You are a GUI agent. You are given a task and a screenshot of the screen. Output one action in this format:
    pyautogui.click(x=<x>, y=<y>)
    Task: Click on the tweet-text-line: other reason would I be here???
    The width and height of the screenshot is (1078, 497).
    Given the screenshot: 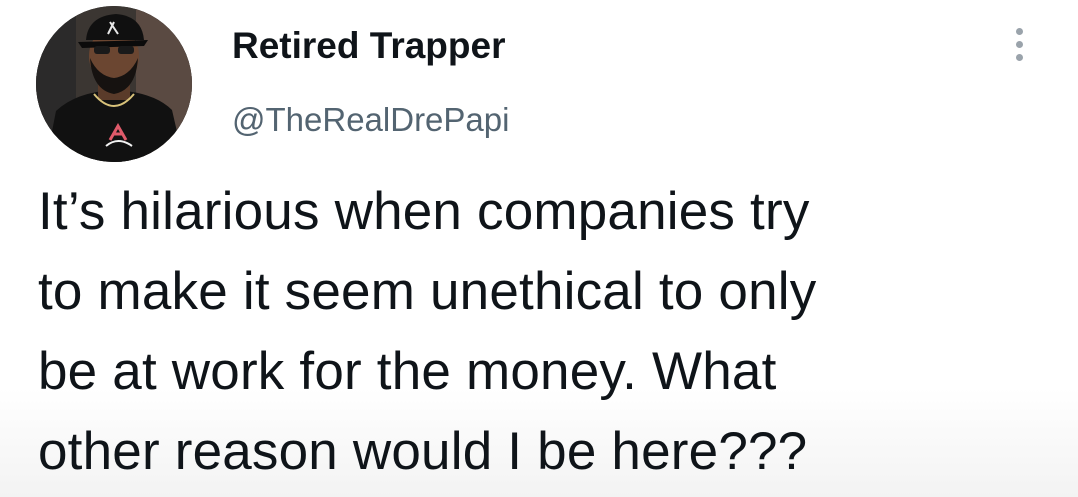 What is the action you would take?
    pyautogui.click(x=423, y=451)
    